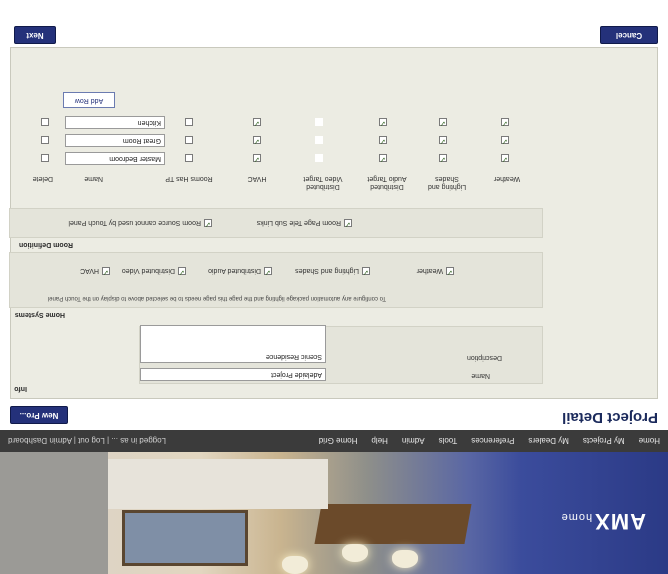  I want to click on nav-link-home: Home, so click(649, 441).